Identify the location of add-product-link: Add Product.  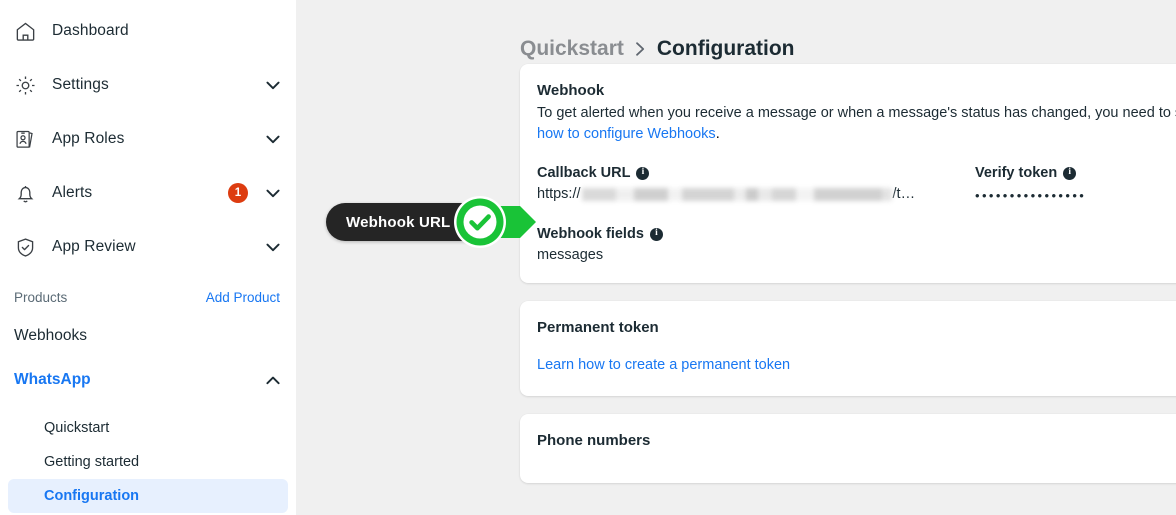
(243, 297).